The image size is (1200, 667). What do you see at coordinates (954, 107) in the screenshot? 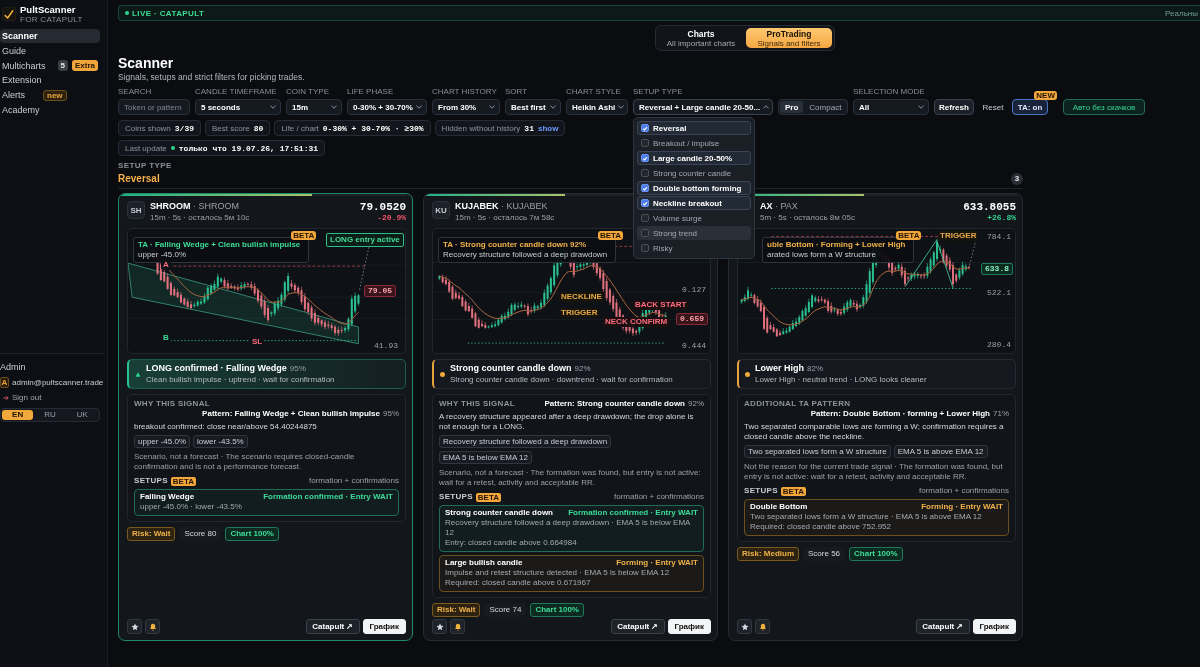
I see `refresh-button: Refresh` at bounding box center [954, 107].